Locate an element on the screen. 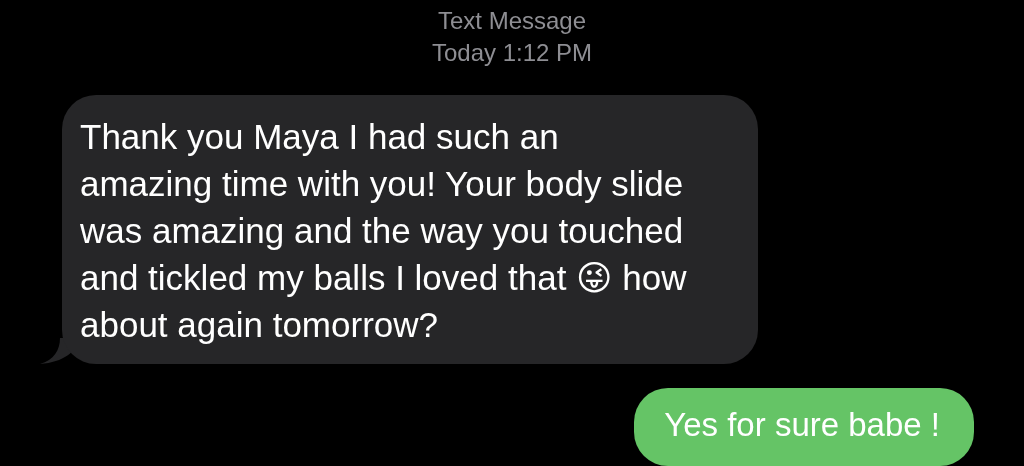 The width and height of the screenshot is (1024, 466). service-label: Text Message is located at coordinates (512, 21).